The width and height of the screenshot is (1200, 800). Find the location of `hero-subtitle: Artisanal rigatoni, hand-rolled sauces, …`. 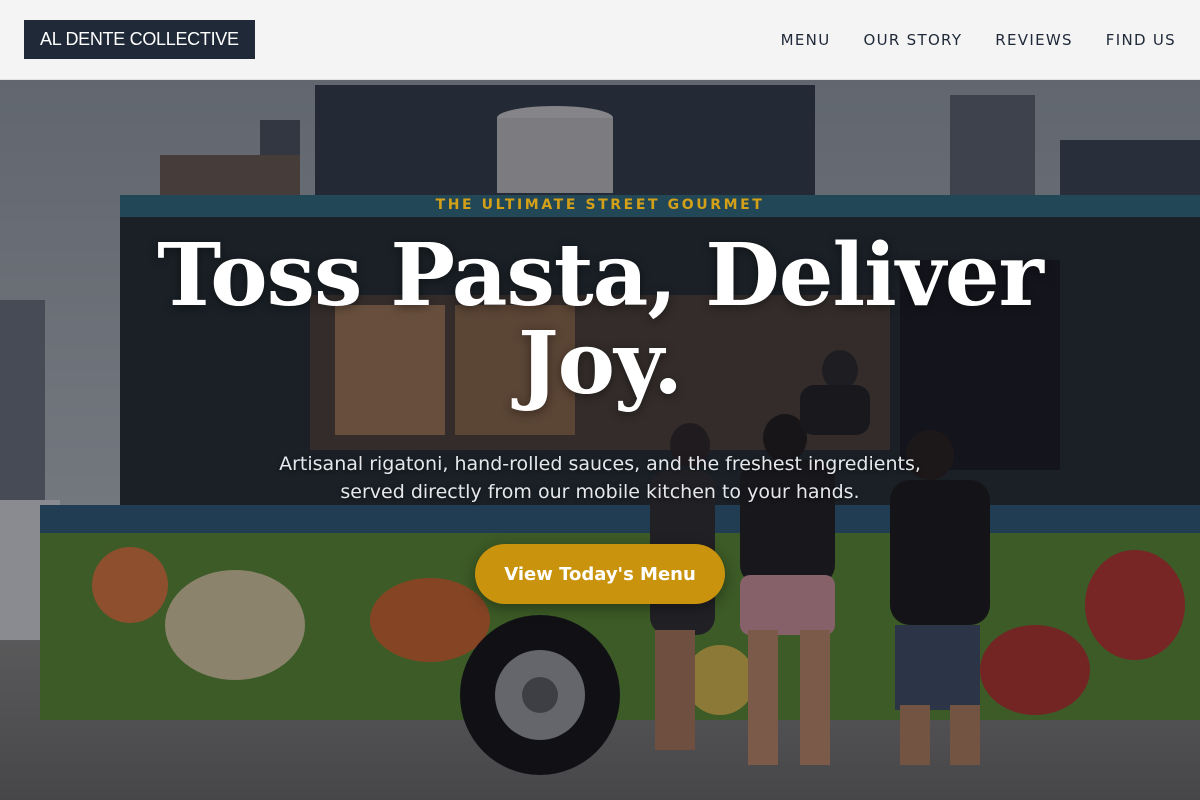

hero-subtitle: Artisanal rigatoni, hand-rolled sauces, … is located at coordinates (600, 478).